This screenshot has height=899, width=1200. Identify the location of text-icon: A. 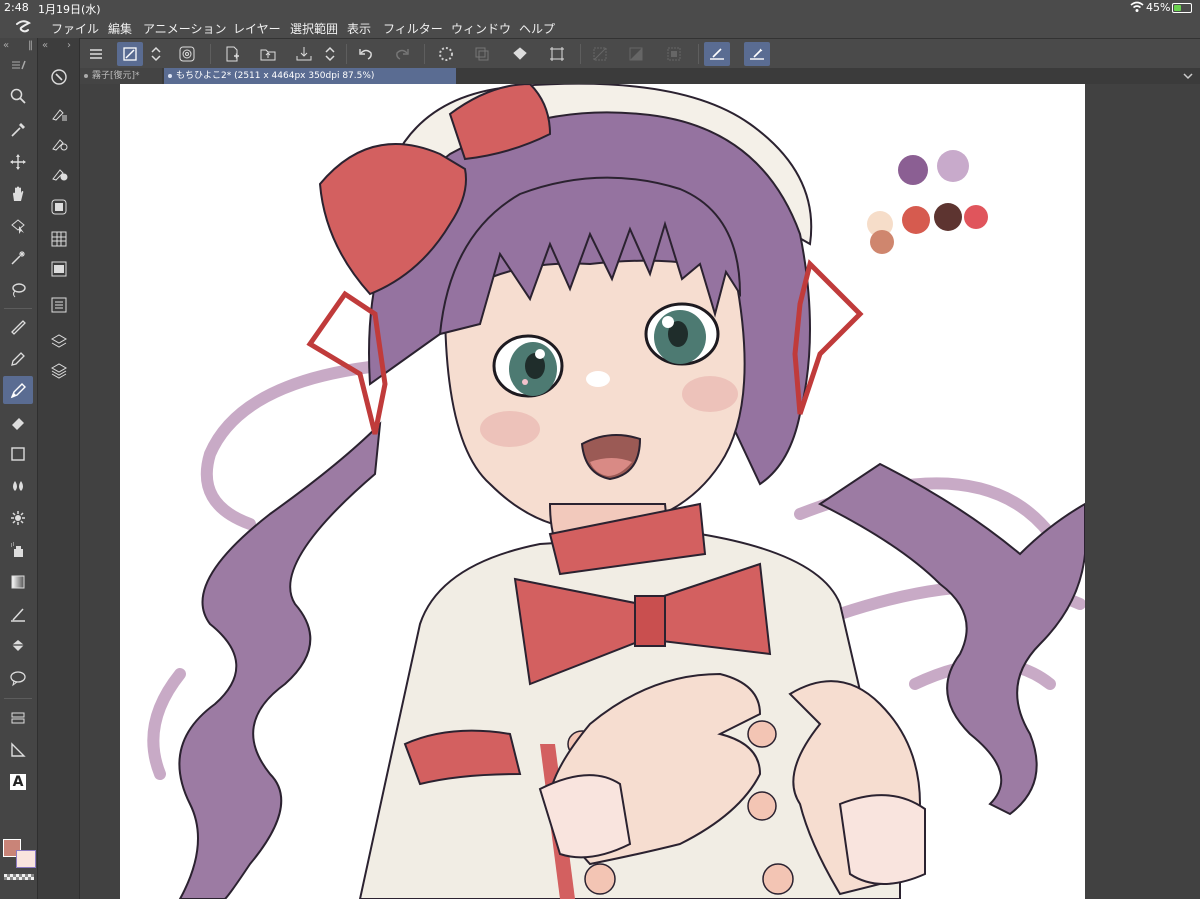
(18, 782).